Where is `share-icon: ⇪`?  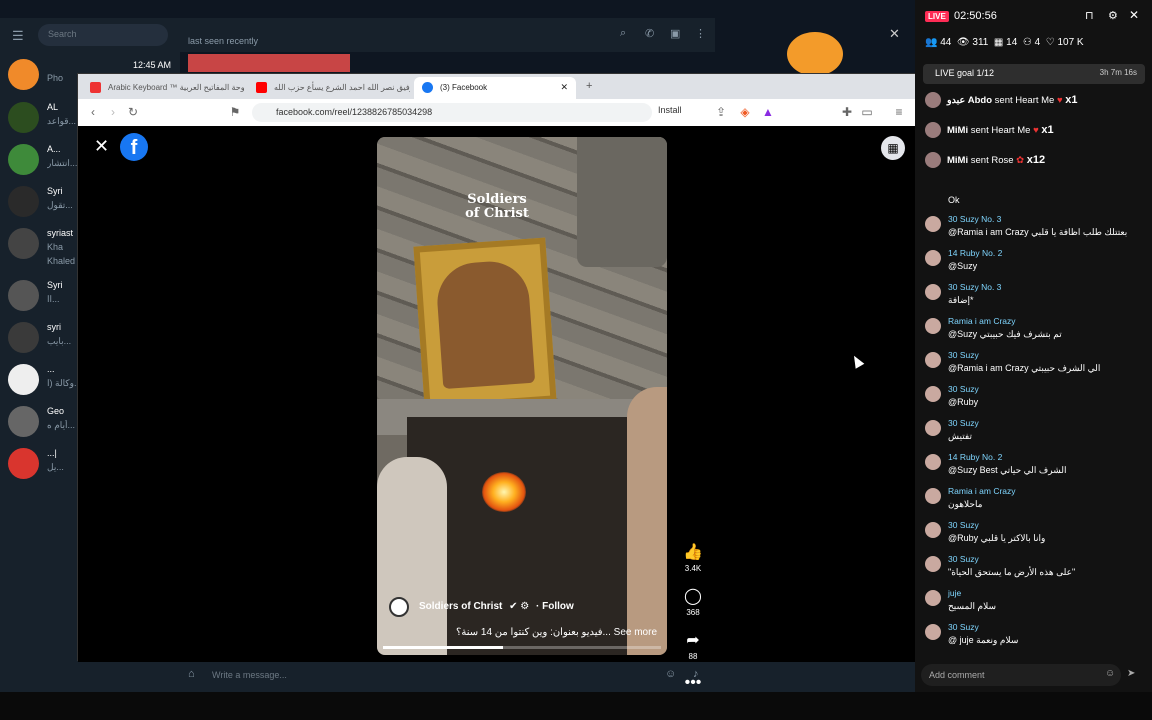 share-icon: ⇪ is located at coordinates (721, 112).